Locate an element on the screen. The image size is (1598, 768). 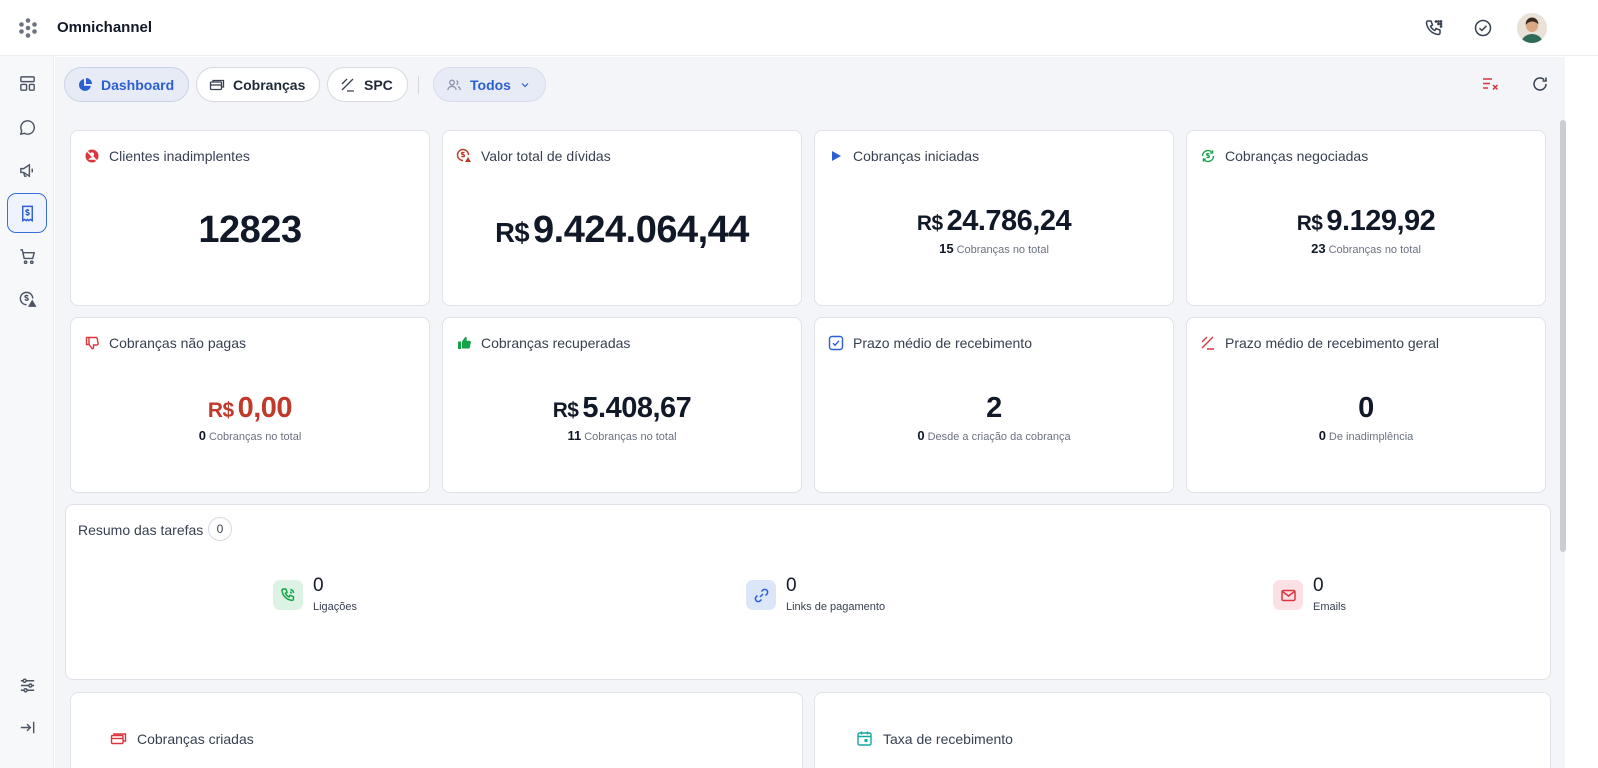
chat-bubble-icon is located at coordinates (27, 127).